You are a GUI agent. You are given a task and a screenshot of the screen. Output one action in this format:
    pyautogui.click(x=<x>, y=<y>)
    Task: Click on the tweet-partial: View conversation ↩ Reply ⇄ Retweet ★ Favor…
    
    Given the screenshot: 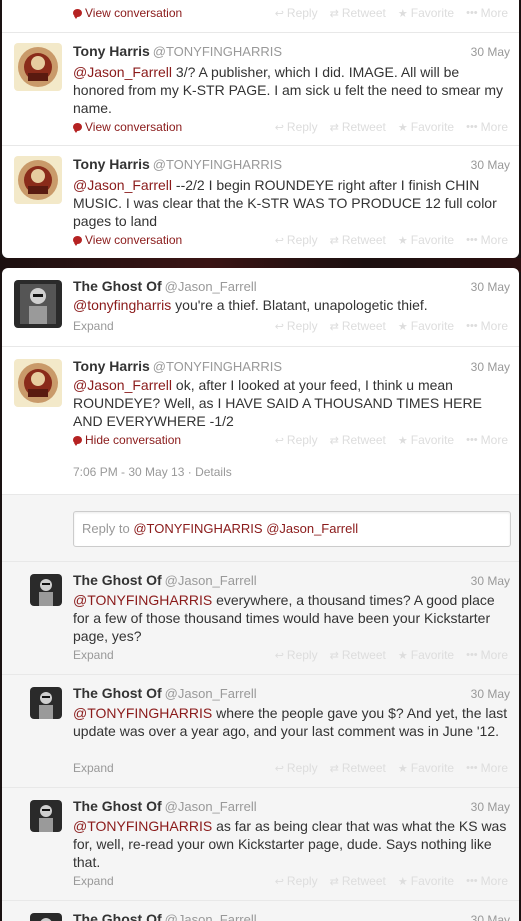 What is the action you would take?
    pyautogui.click(x=260, y=16)
    